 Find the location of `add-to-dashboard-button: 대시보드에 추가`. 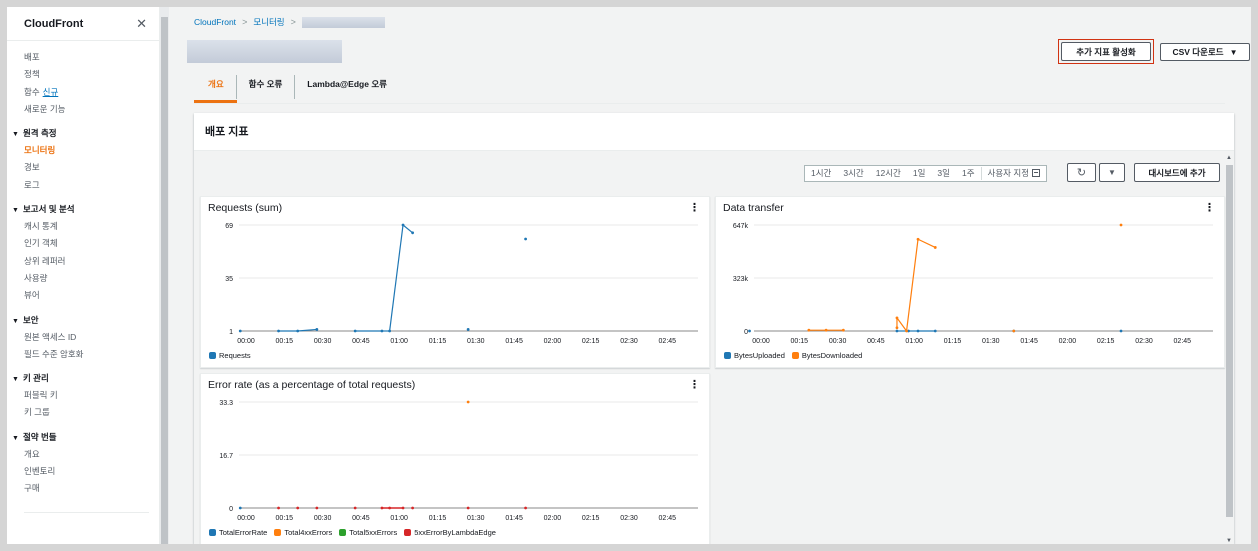

add-to-dashboard-button: 대시보드에 추가 is located at coordinates (1177, 172).